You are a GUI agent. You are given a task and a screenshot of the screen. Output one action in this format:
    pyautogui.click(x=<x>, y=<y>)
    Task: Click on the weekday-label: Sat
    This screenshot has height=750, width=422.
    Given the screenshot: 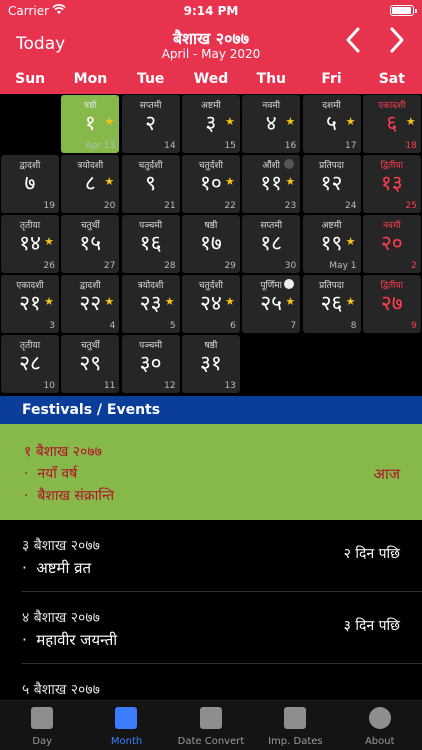 What is the action you would take?
    pyautogui.click(x=391, y=79)
    